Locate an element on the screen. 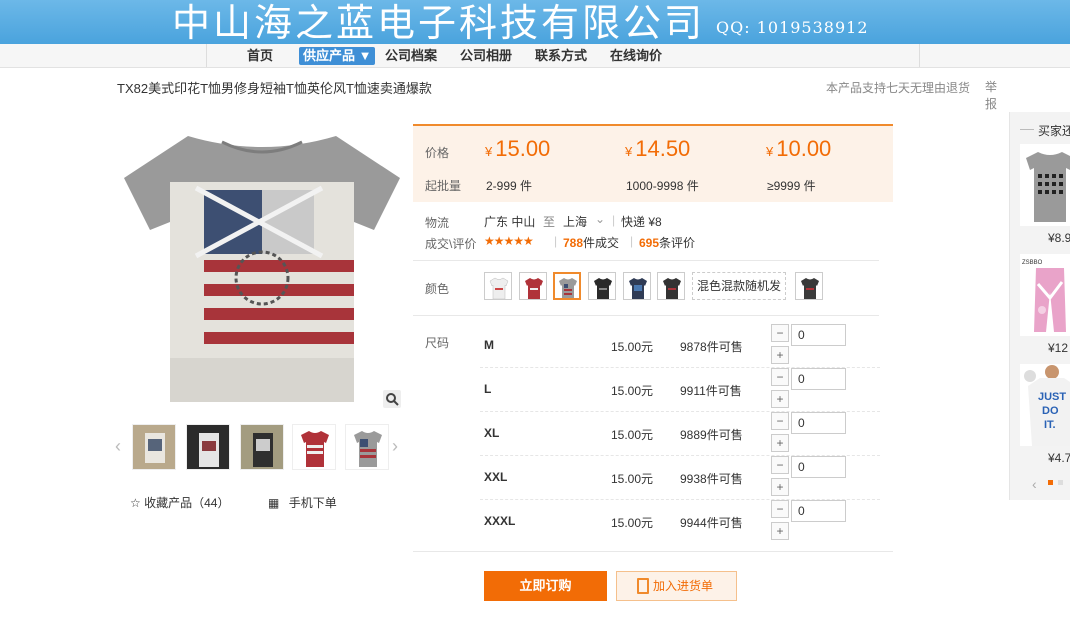  main-nav: 首页 供应产品 ▼ 公司档案 公司相册 联系方式 在线询价 is located at coordinates (535, 56).